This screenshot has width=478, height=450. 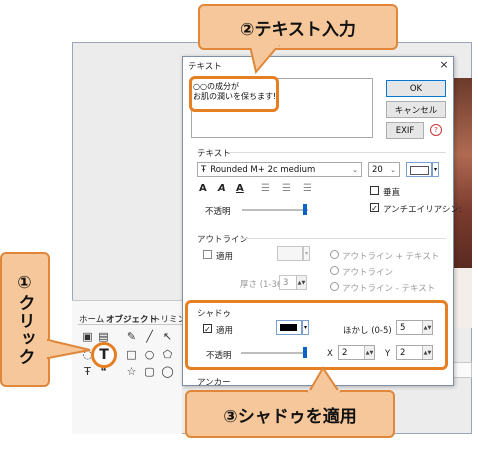 I want to click on callout-step3: ③シャドゥを適用, so click(x=290, y=402).